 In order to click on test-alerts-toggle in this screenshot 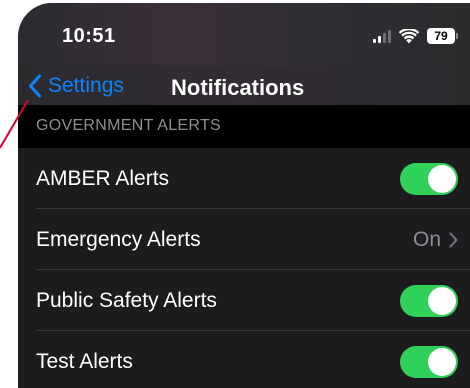, I will do `click(429, 362)`.